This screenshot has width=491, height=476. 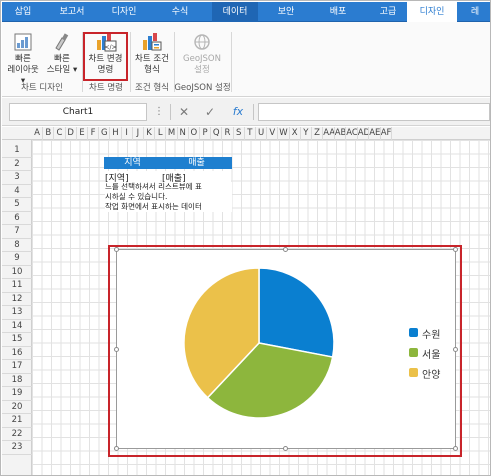 I want to click on row-header: 19, so click(x=17, y=394).